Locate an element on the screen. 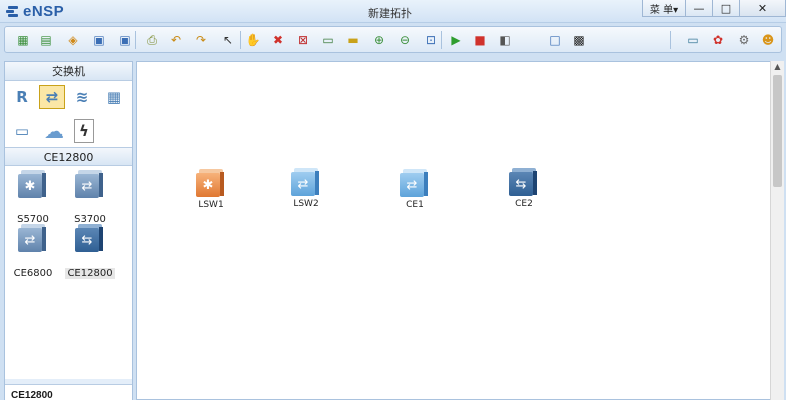  open-icon: ◈ is located at coordinates (73, 40).